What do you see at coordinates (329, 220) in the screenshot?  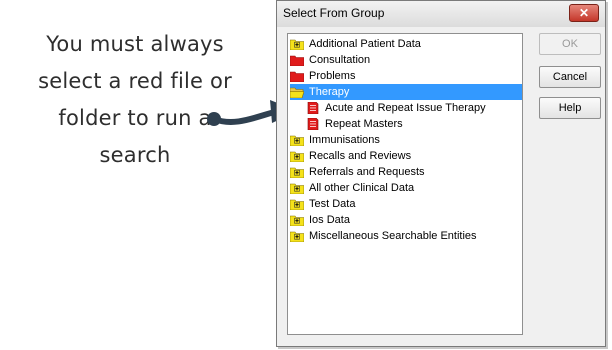 I see `tree-item-label: Ios Data` at bounding box center [329, 220].